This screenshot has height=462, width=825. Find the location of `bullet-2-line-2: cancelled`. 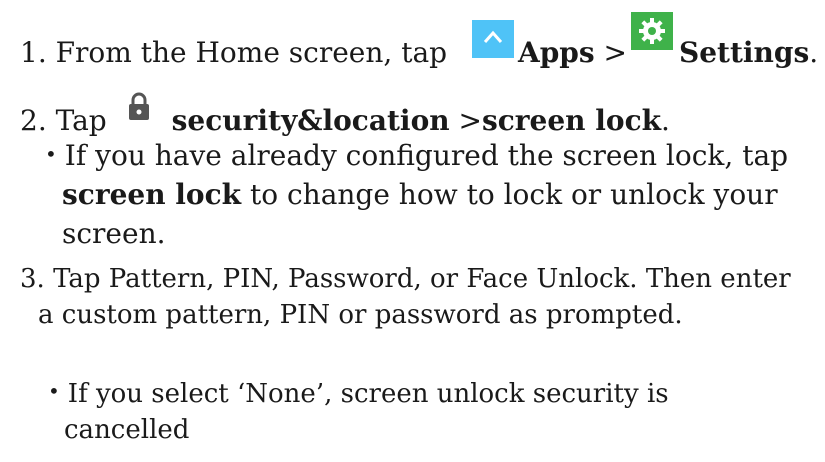

bullet-2-line-2: cancelled is located at coordinates (126, 430).